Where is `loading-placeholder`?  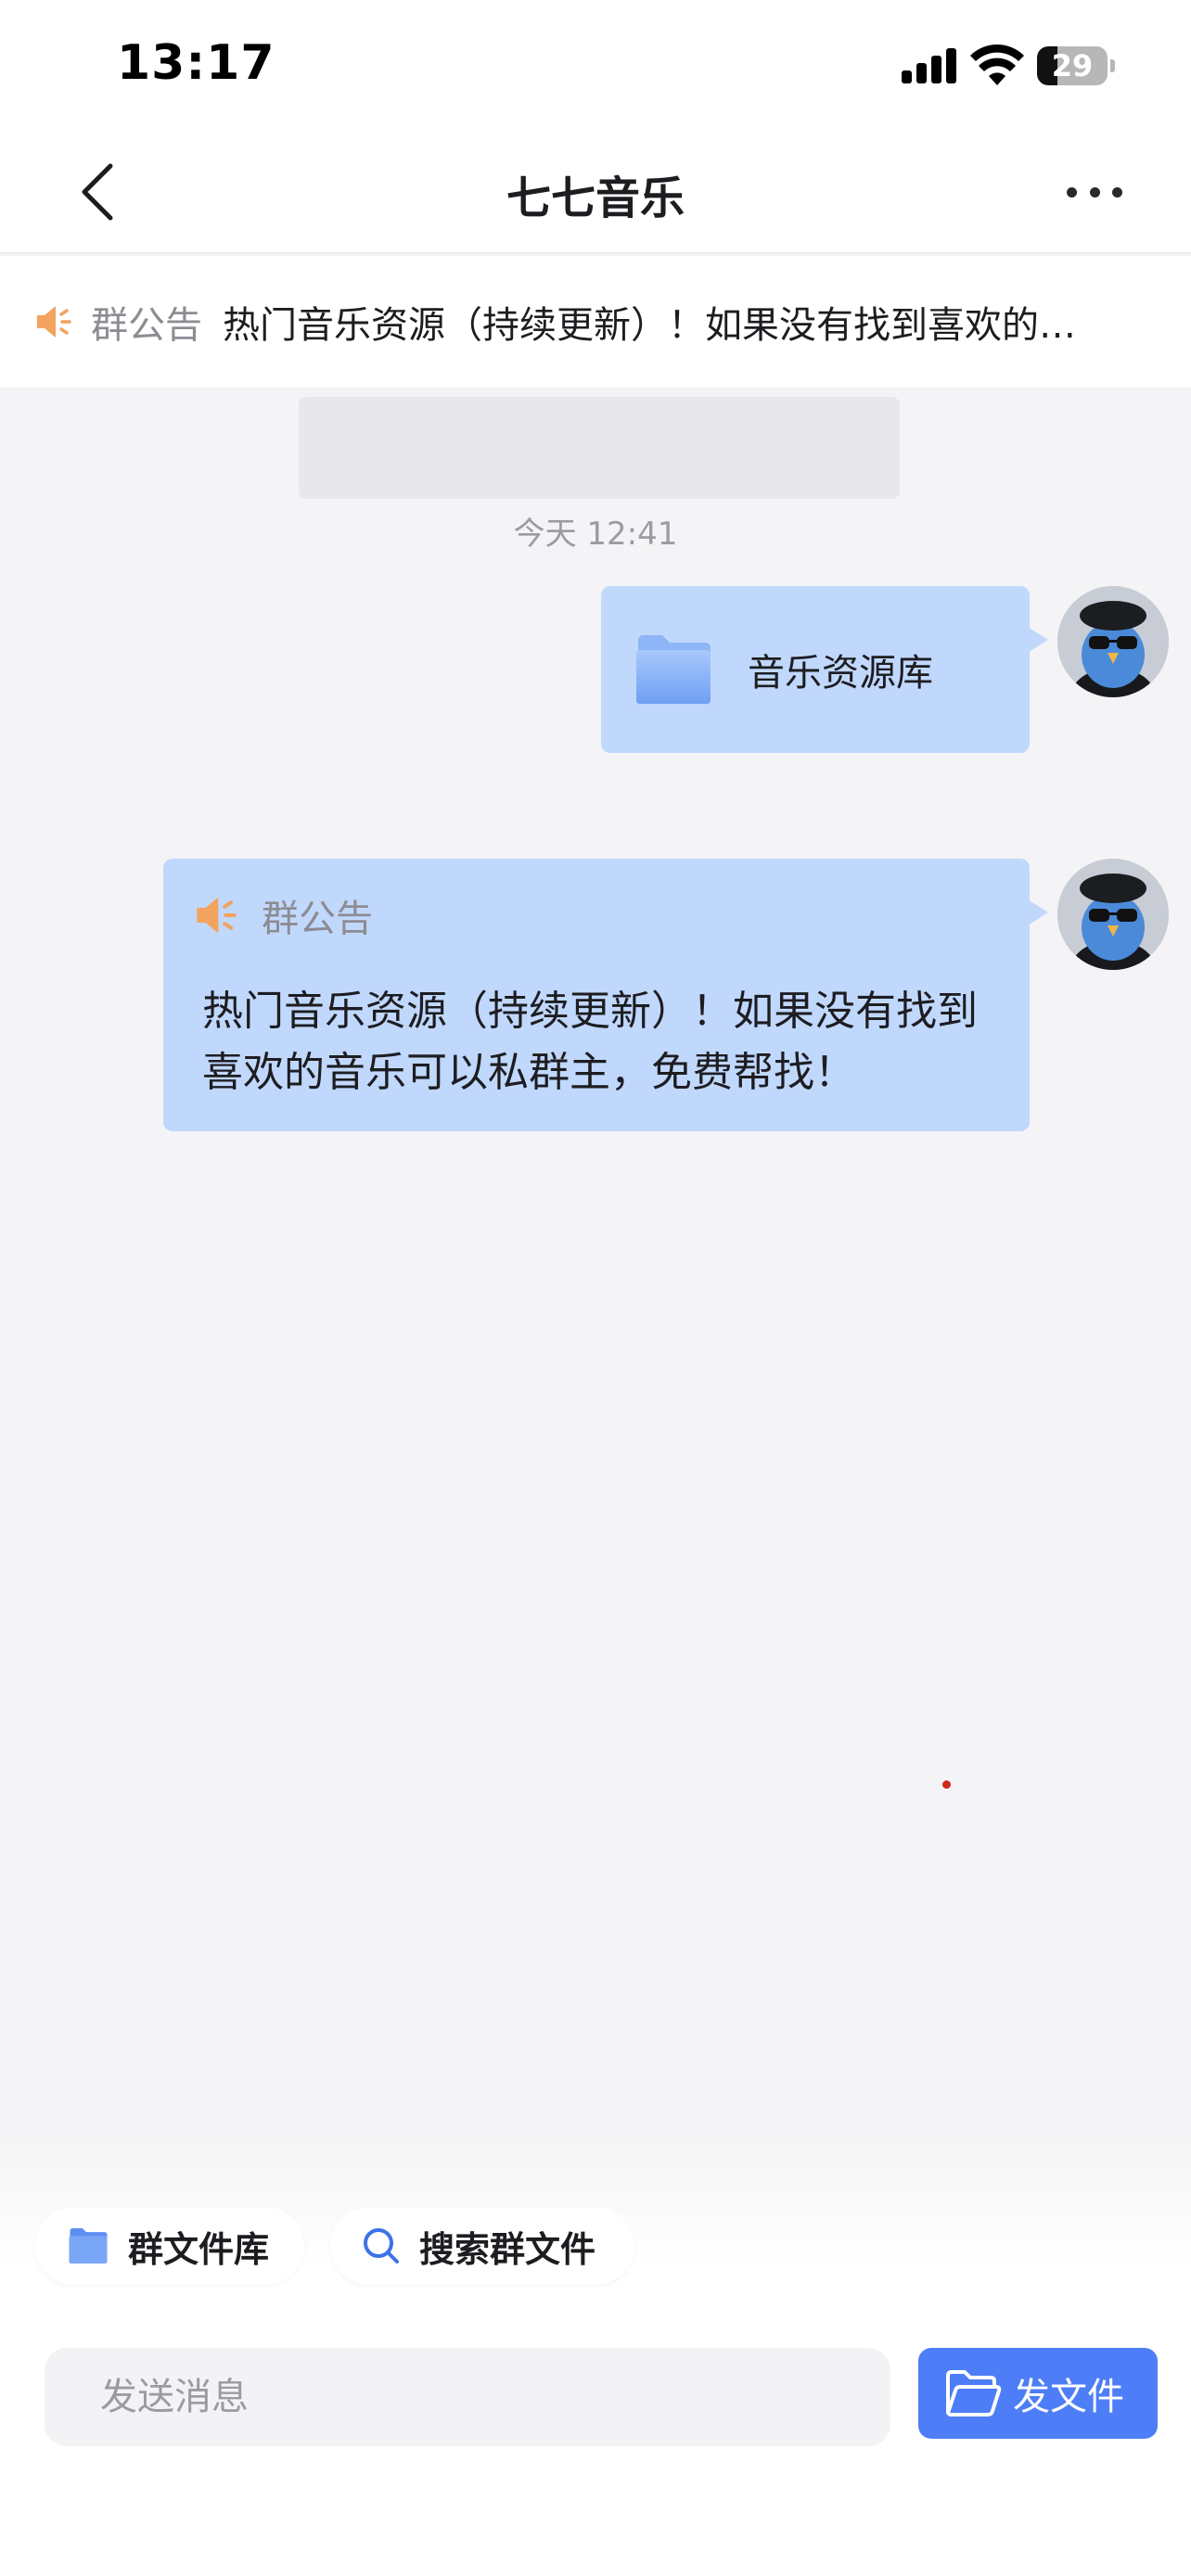
loading-placeholder is located at coordinates (599, 448).